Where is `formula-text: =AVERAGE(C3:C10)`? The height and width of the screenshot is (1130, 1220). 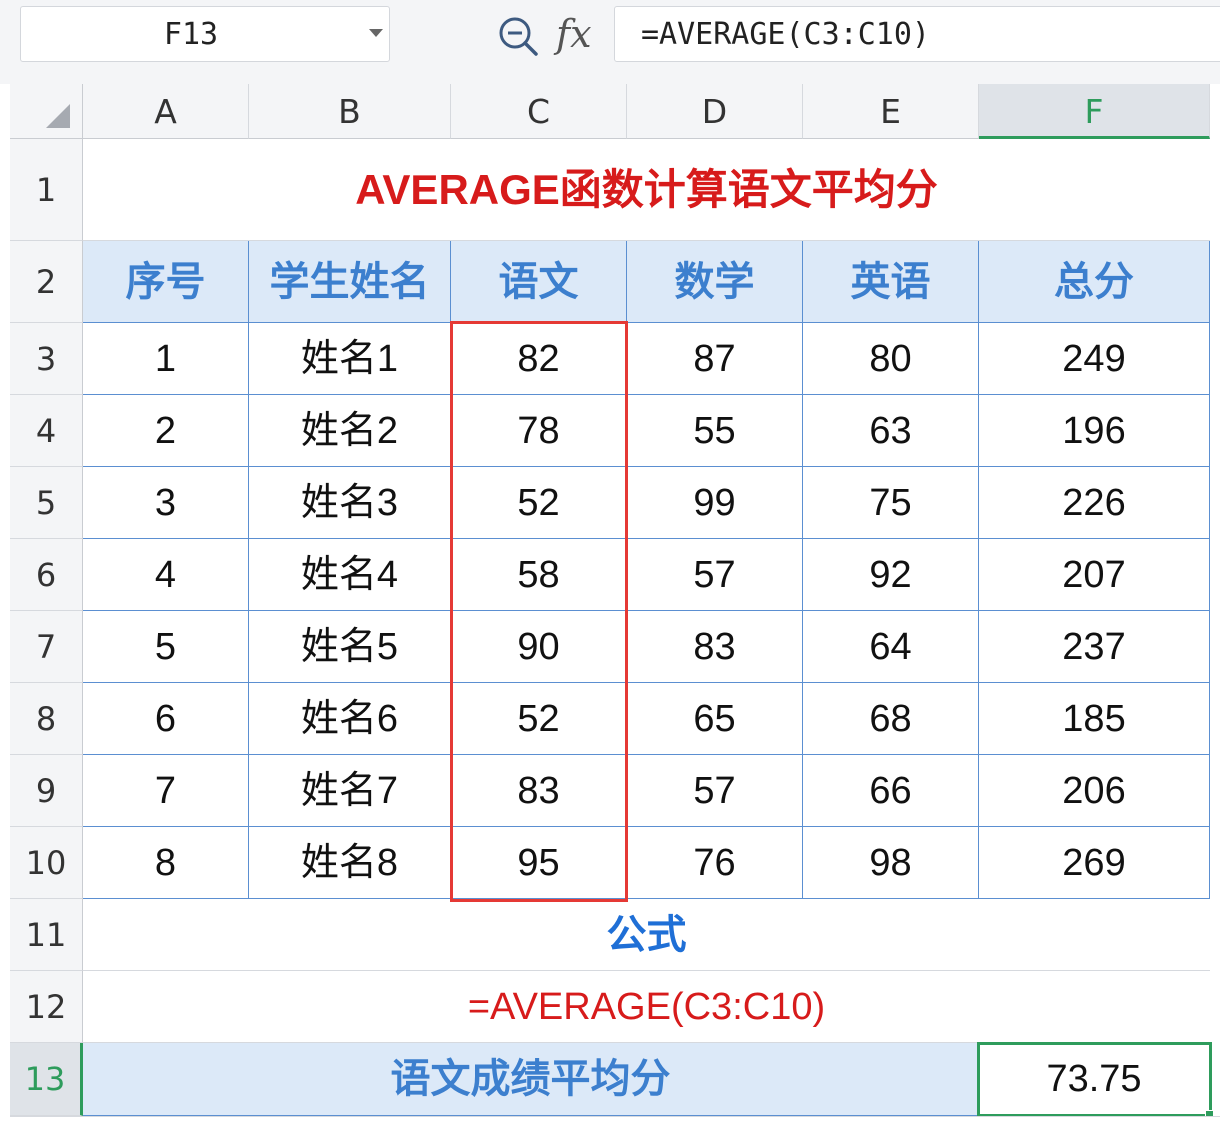
formula-text: =AVERAGE(C3:C10) is located at coordinates (785, 34).